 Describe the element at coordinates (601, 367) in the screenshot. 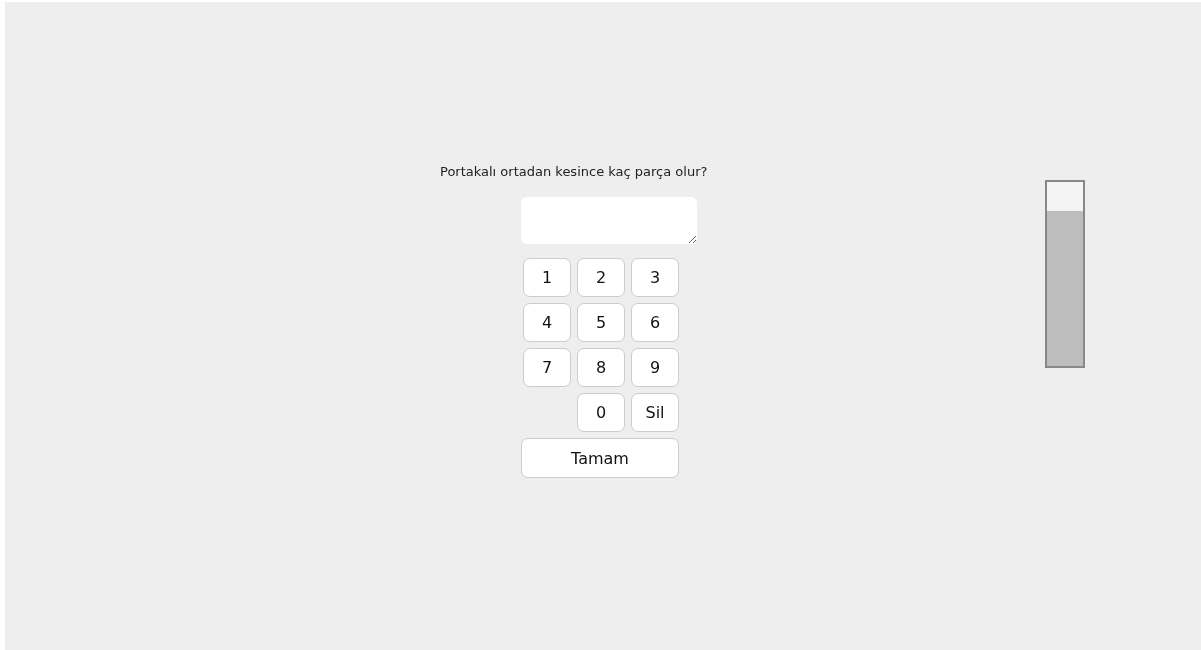

I see `keypad-key: 8` at that location.